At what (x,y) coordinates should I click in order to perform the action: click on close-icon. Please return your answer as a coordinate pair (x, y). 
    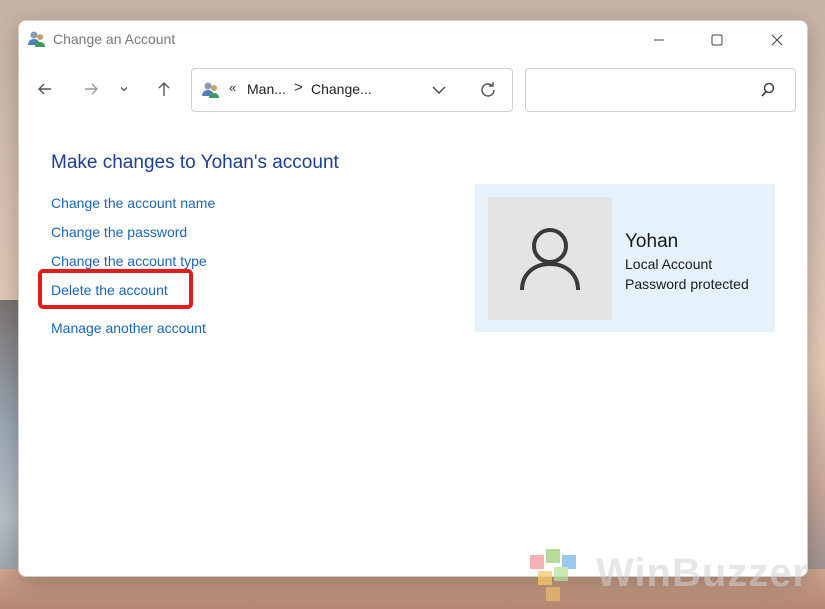
    Looking at the image, I should click on (777, 40).